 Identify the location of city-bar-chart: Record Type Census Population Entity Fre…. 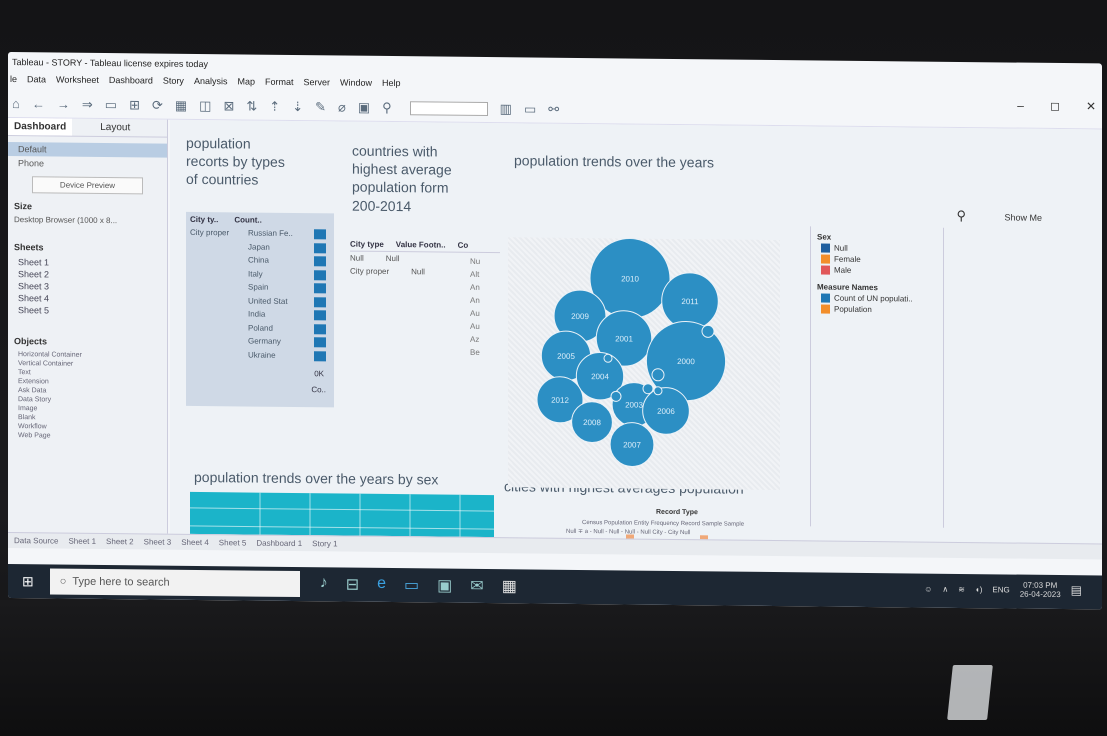
(651, 518).